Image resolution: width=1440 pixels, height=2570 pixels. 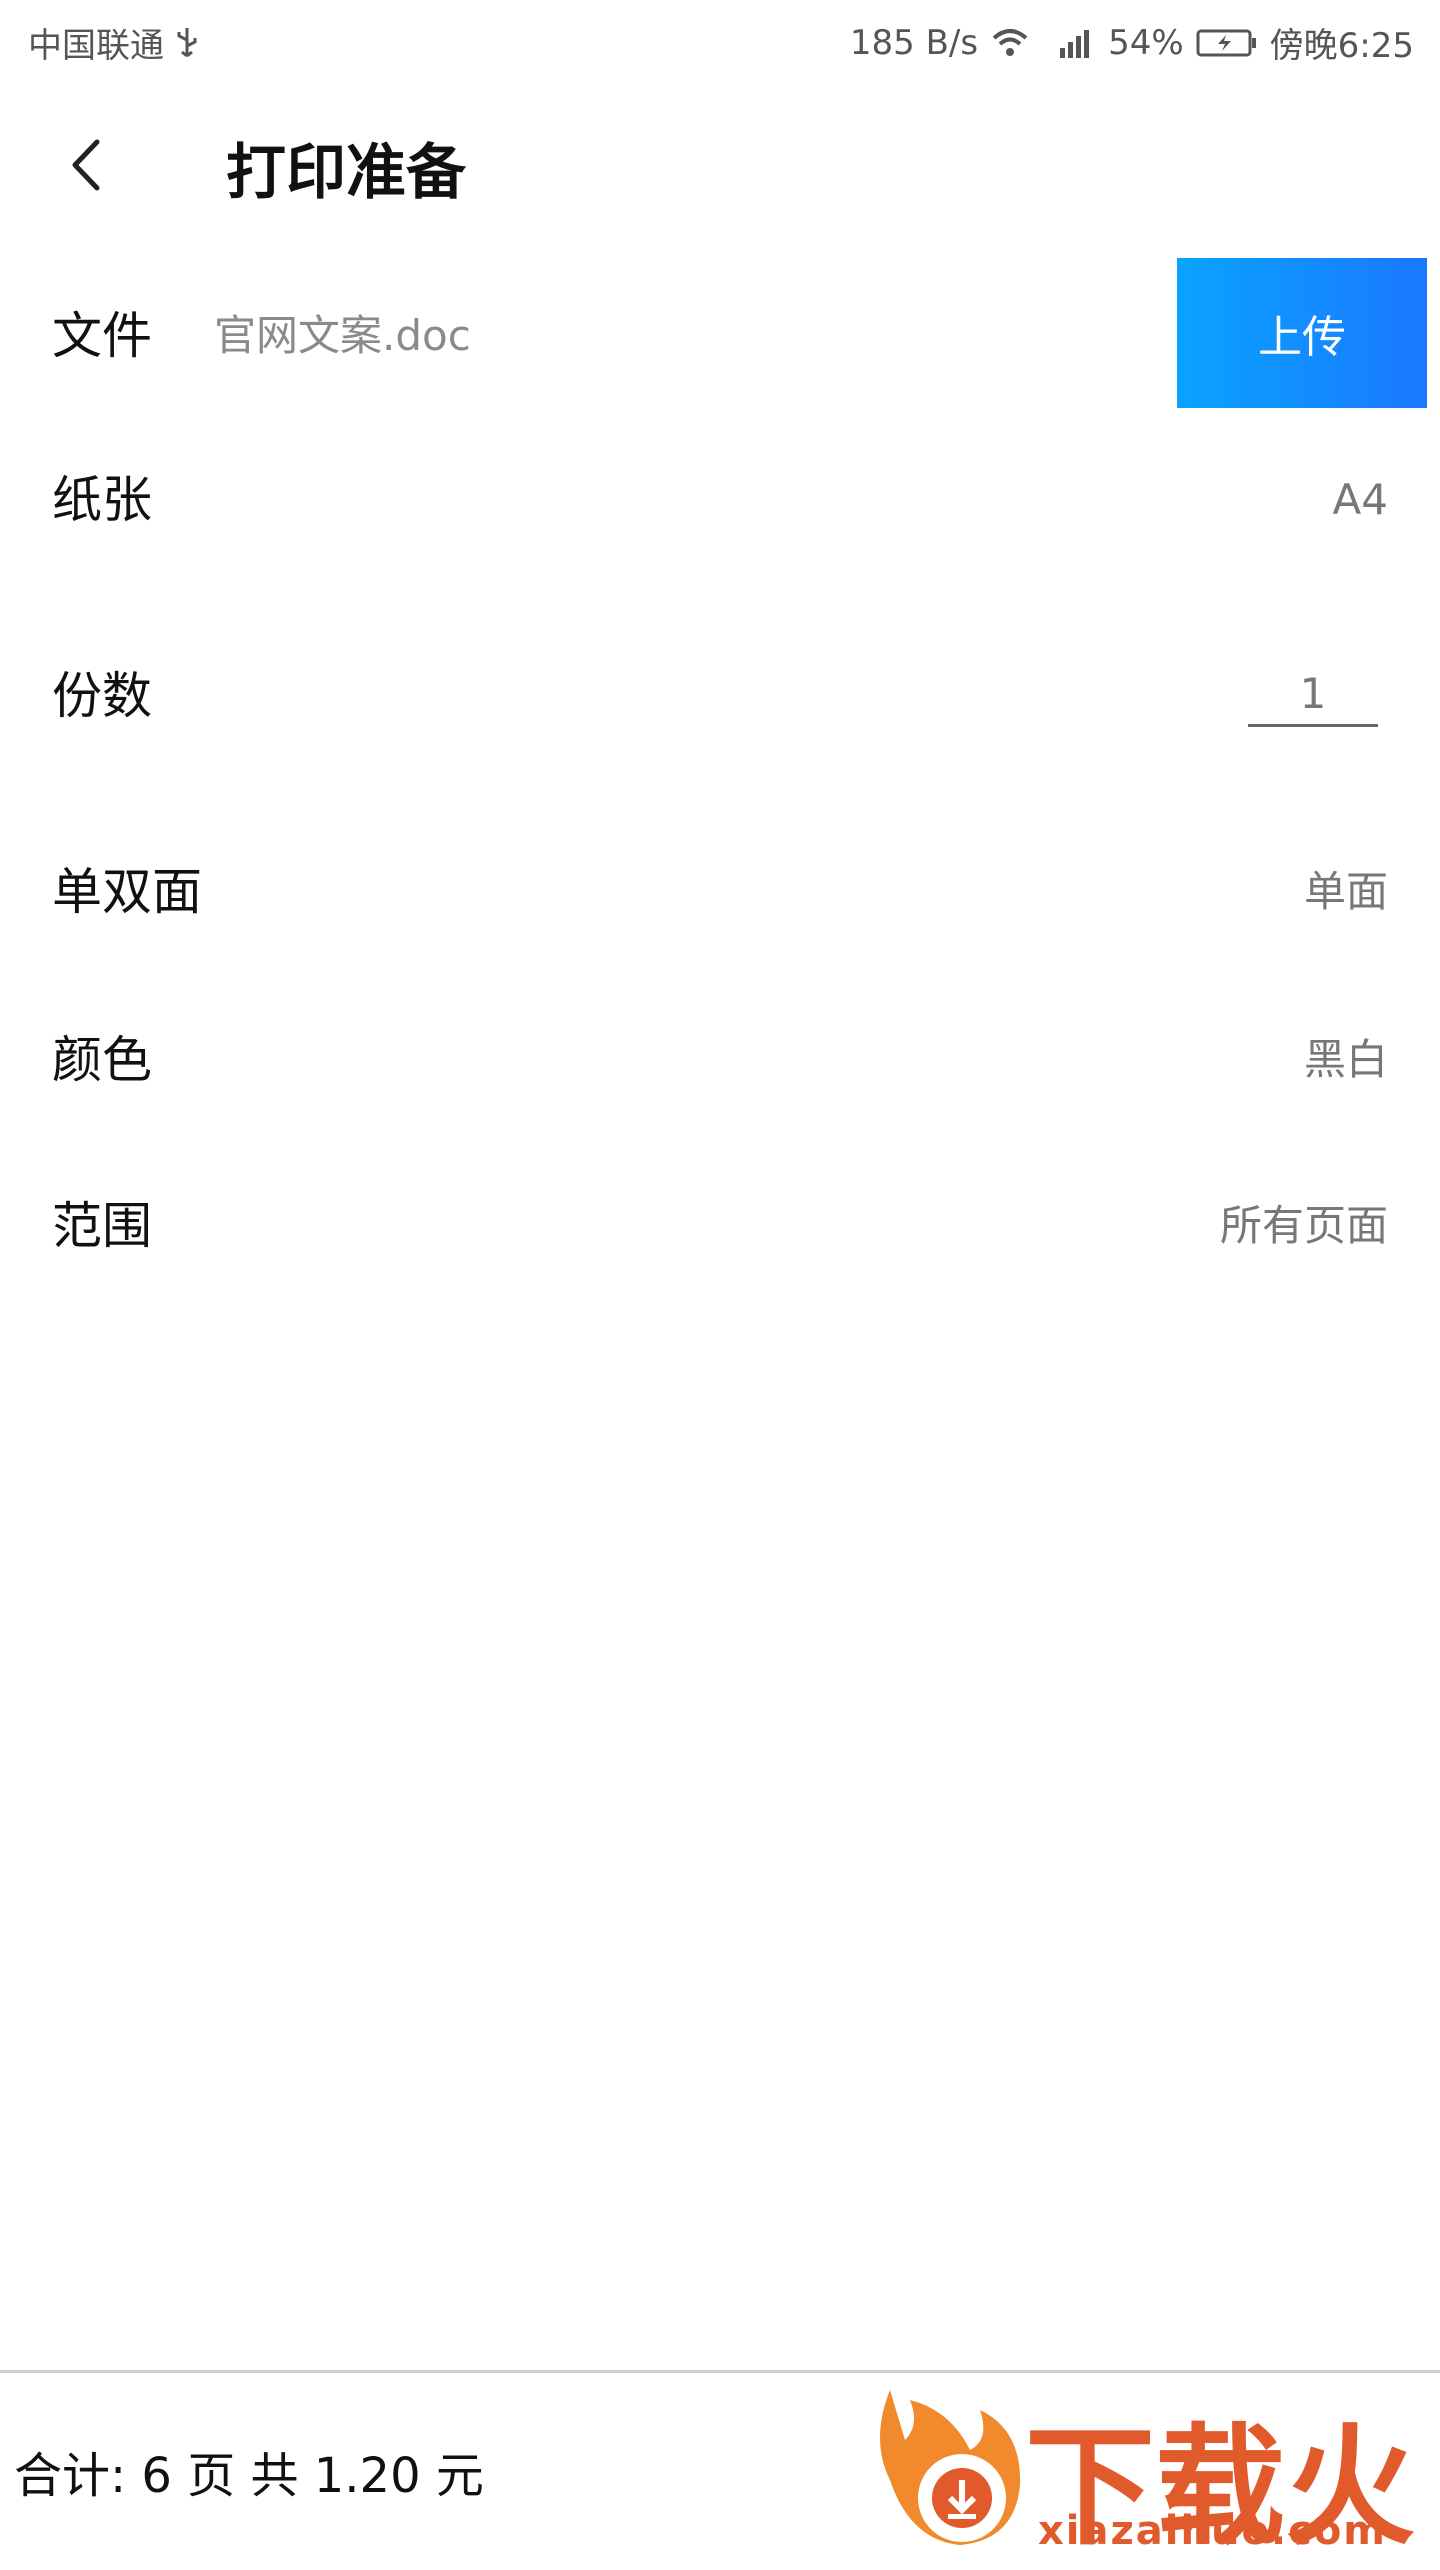 I want to click on duplex-row: 单双面 单面, so click(x=720, y=892).